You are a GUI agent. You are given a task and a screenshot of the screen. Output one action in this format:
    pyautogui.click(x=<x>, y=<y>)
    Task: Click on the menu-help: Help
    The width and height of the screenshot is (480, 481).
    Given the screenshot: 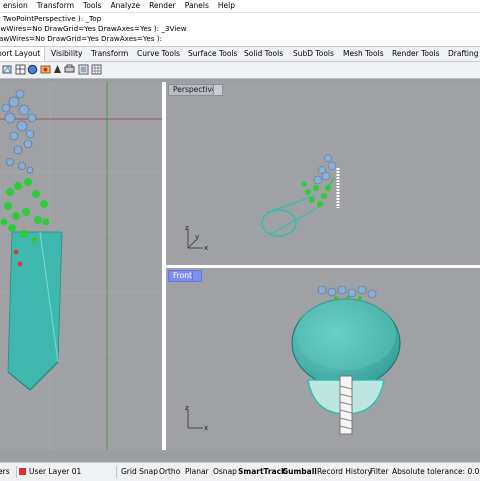 What is the action you would take?
    pyautogui.click(x=226, y=6)
    